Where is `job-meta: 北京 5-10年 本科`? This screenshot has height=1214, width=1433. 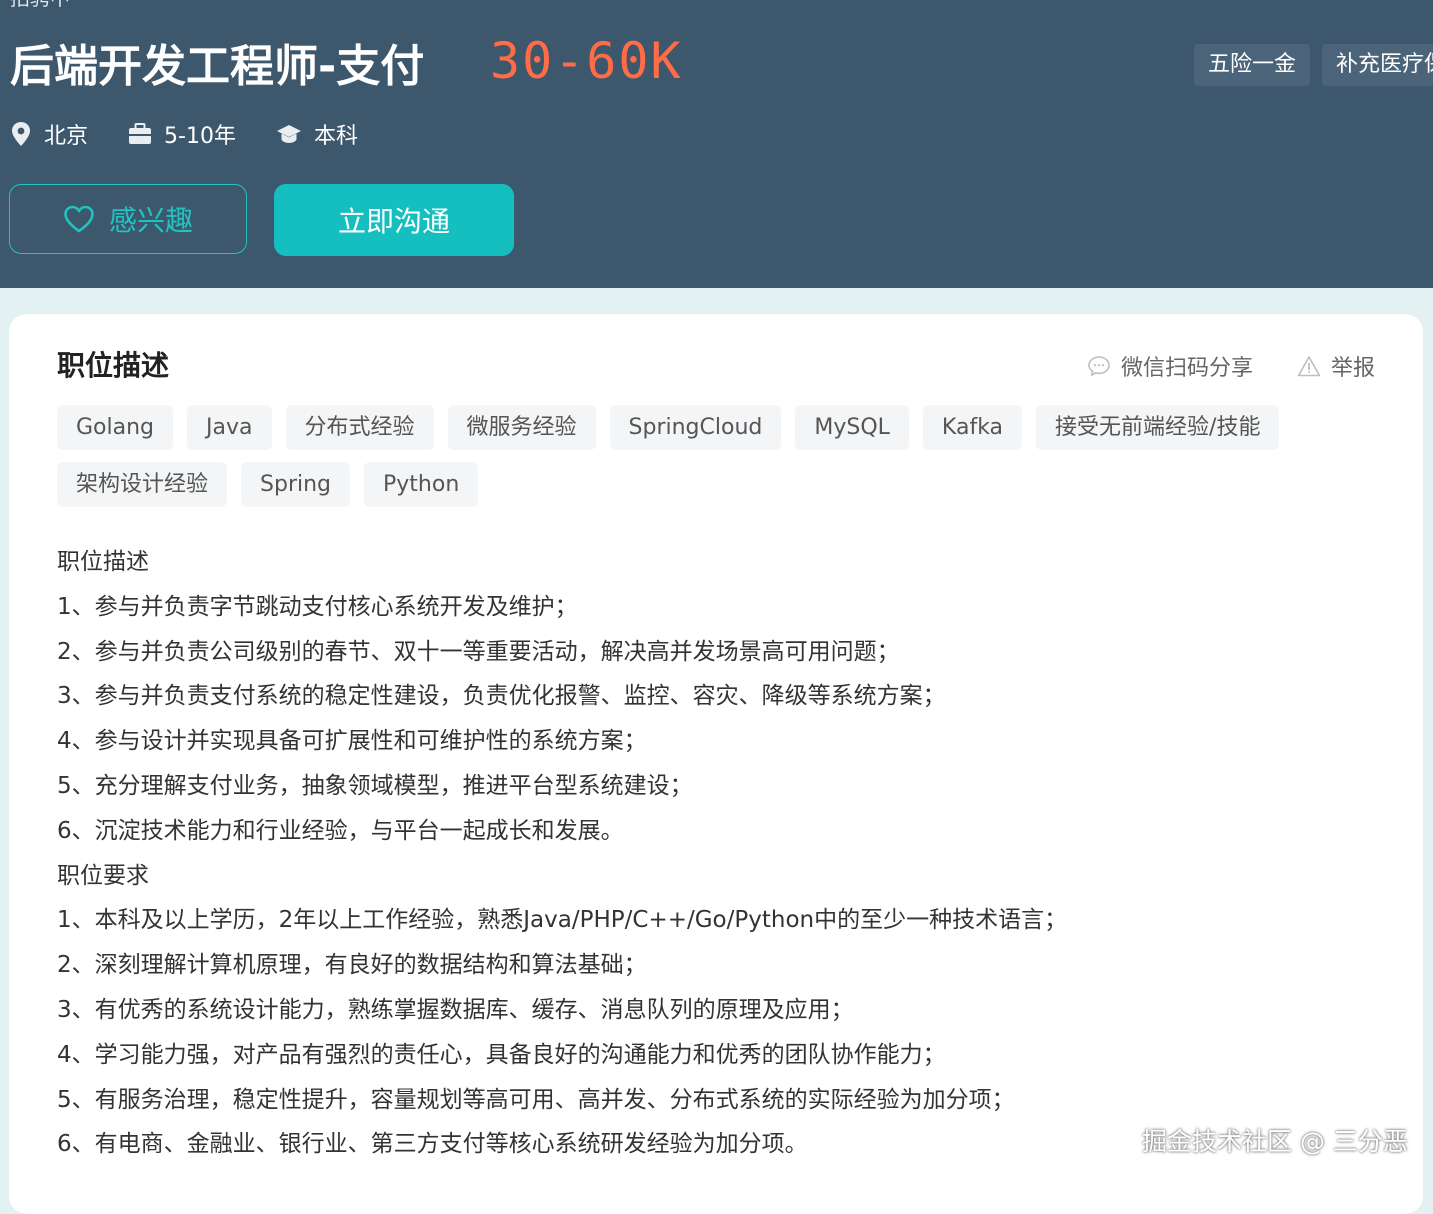
job-meta: 北京 5-10年 本科 is located at coordinates (204, 134).